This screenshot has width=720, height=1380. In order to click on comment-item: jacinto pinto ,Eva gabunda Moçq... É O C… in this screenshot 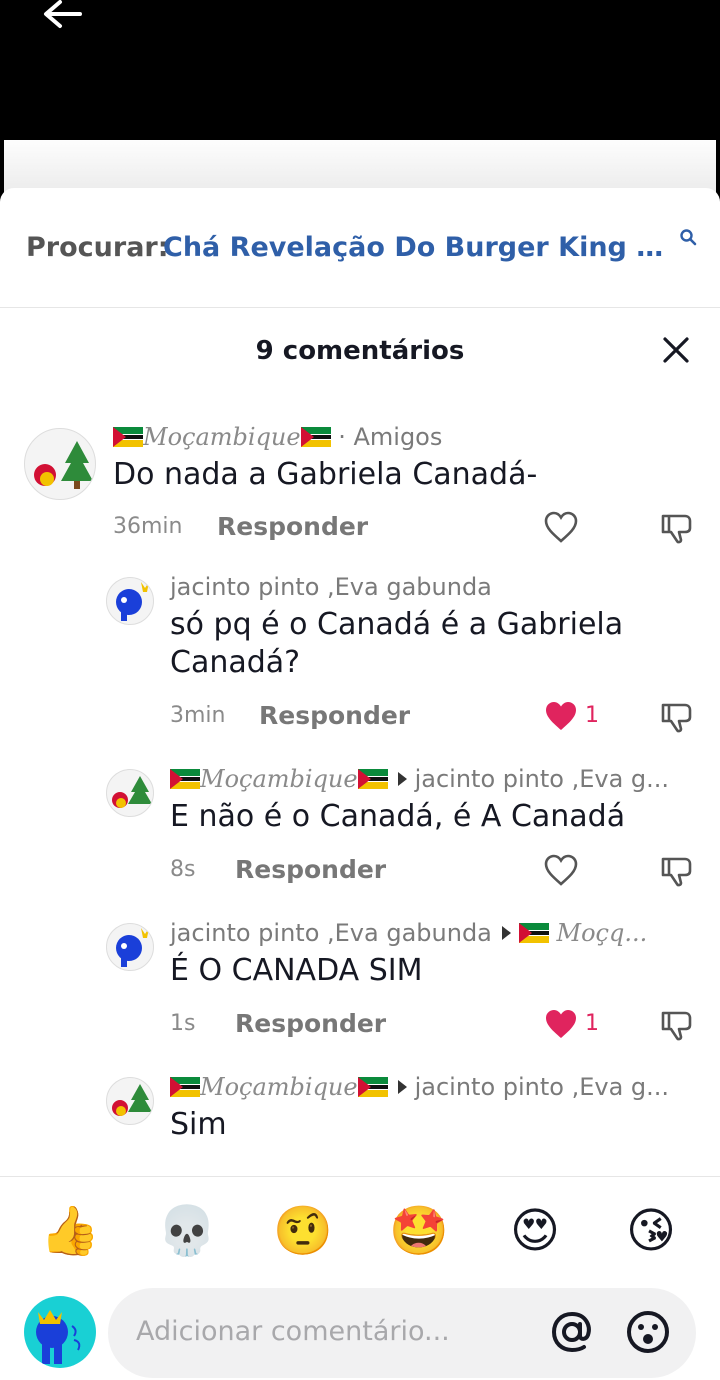, I will do `click(360, 989)`.